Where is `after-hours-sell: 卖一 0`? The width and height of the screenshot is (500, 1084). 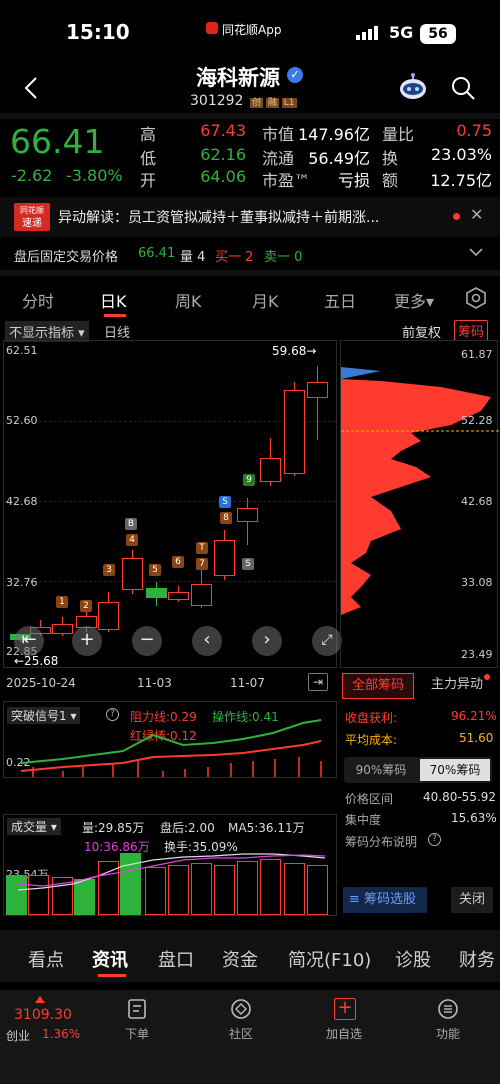 after-hours-sell: 卖一 0 is located at coordinates (283, 257).